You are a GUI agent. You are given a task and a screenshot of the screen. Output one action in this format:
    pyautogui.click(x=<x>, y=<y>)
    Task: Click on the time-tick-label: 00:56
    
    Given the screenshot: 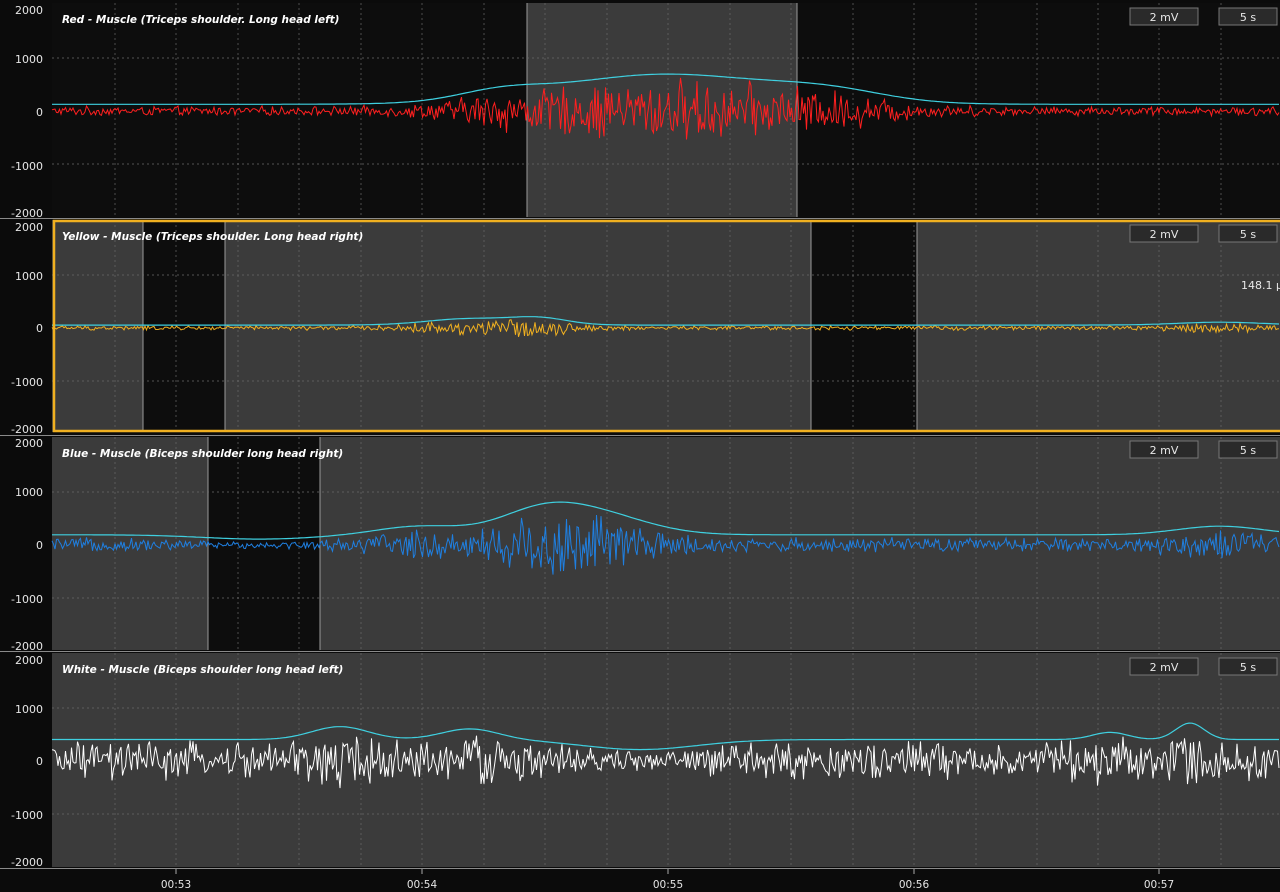 What is the action you would take?
    pyautogui.click(x=914, y=885)
    